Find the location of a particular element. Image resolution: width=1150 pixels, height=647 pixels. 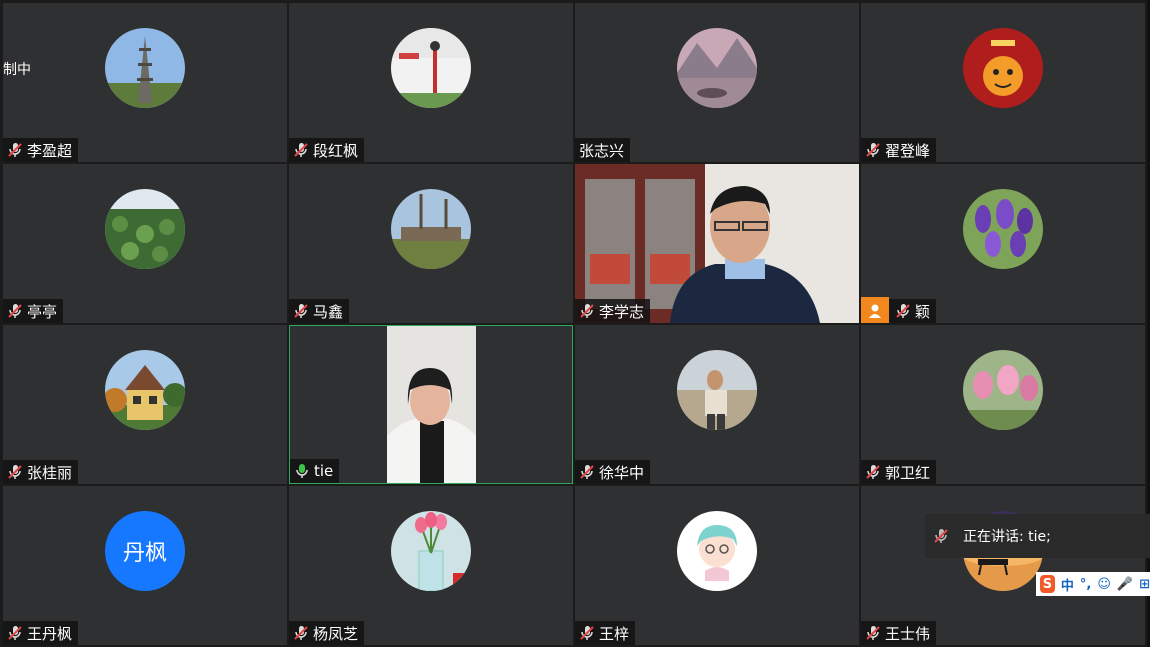

name-tag: 亭亭 is located at coordinates (33, 311).